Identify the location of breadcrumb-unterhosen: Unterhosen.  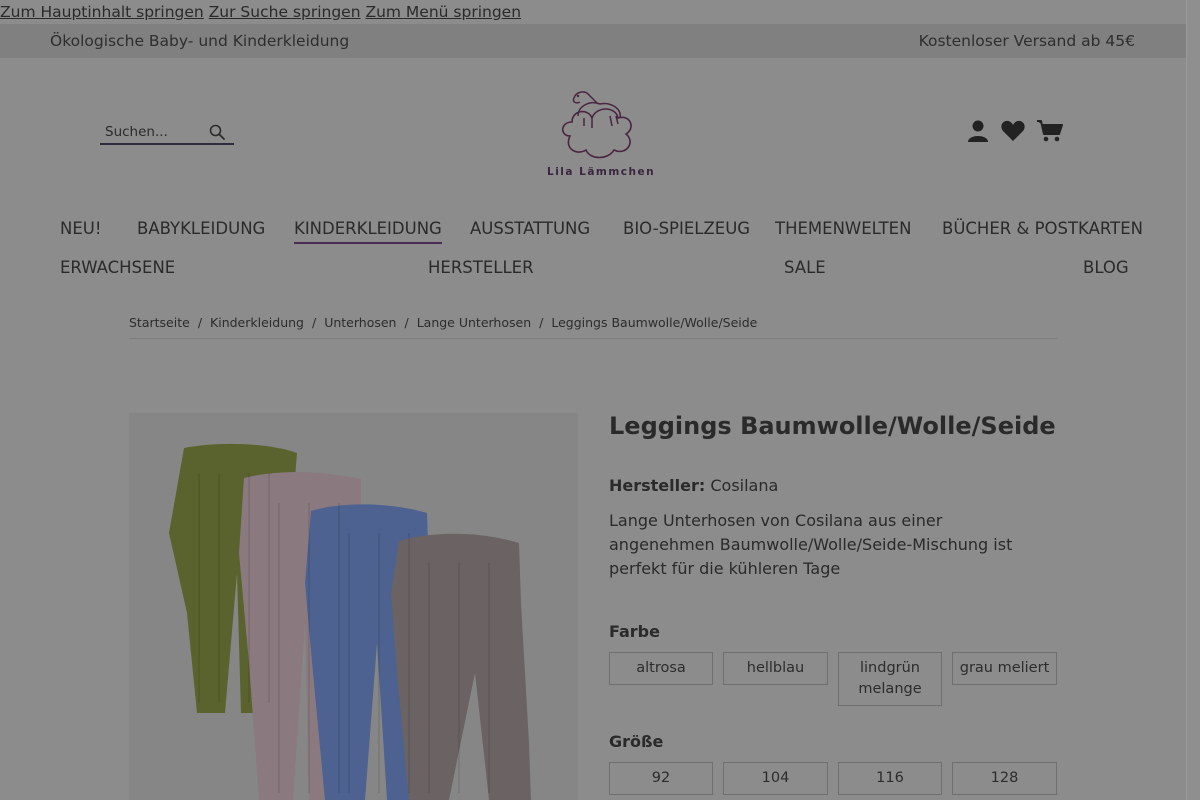
(360, 322).